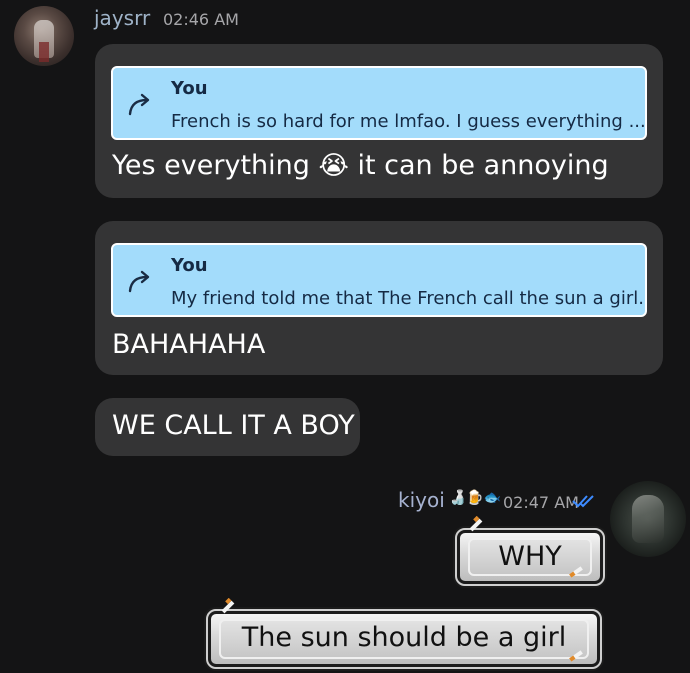  Describe the element at coordinates (421, 500) in the screenshot. I see `username-kiyoi: kiyoi` at that location.